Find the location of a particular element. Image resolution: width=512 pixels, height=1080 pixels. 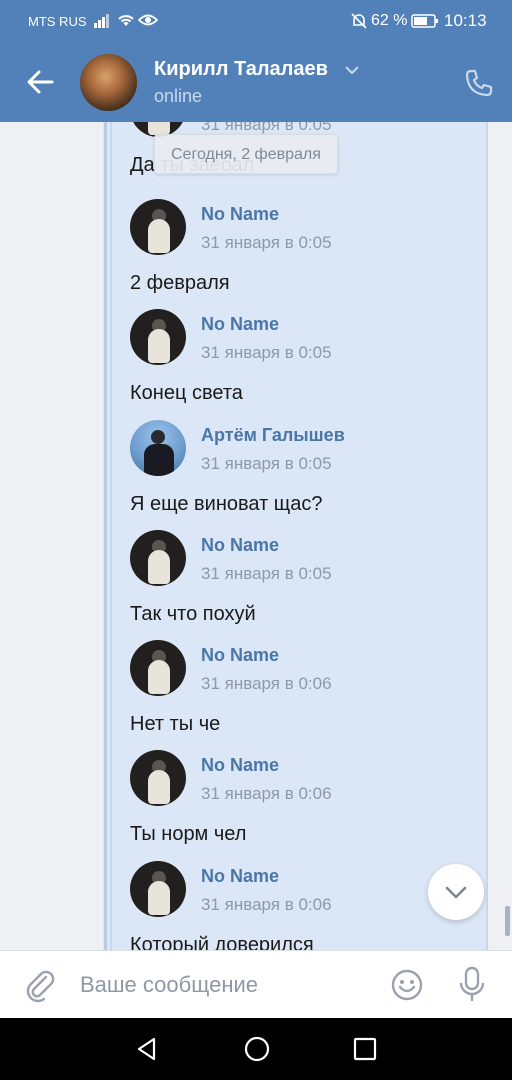

status-bar: MTS RUS 62 % 10:13 is located at coordinates (256, 21).